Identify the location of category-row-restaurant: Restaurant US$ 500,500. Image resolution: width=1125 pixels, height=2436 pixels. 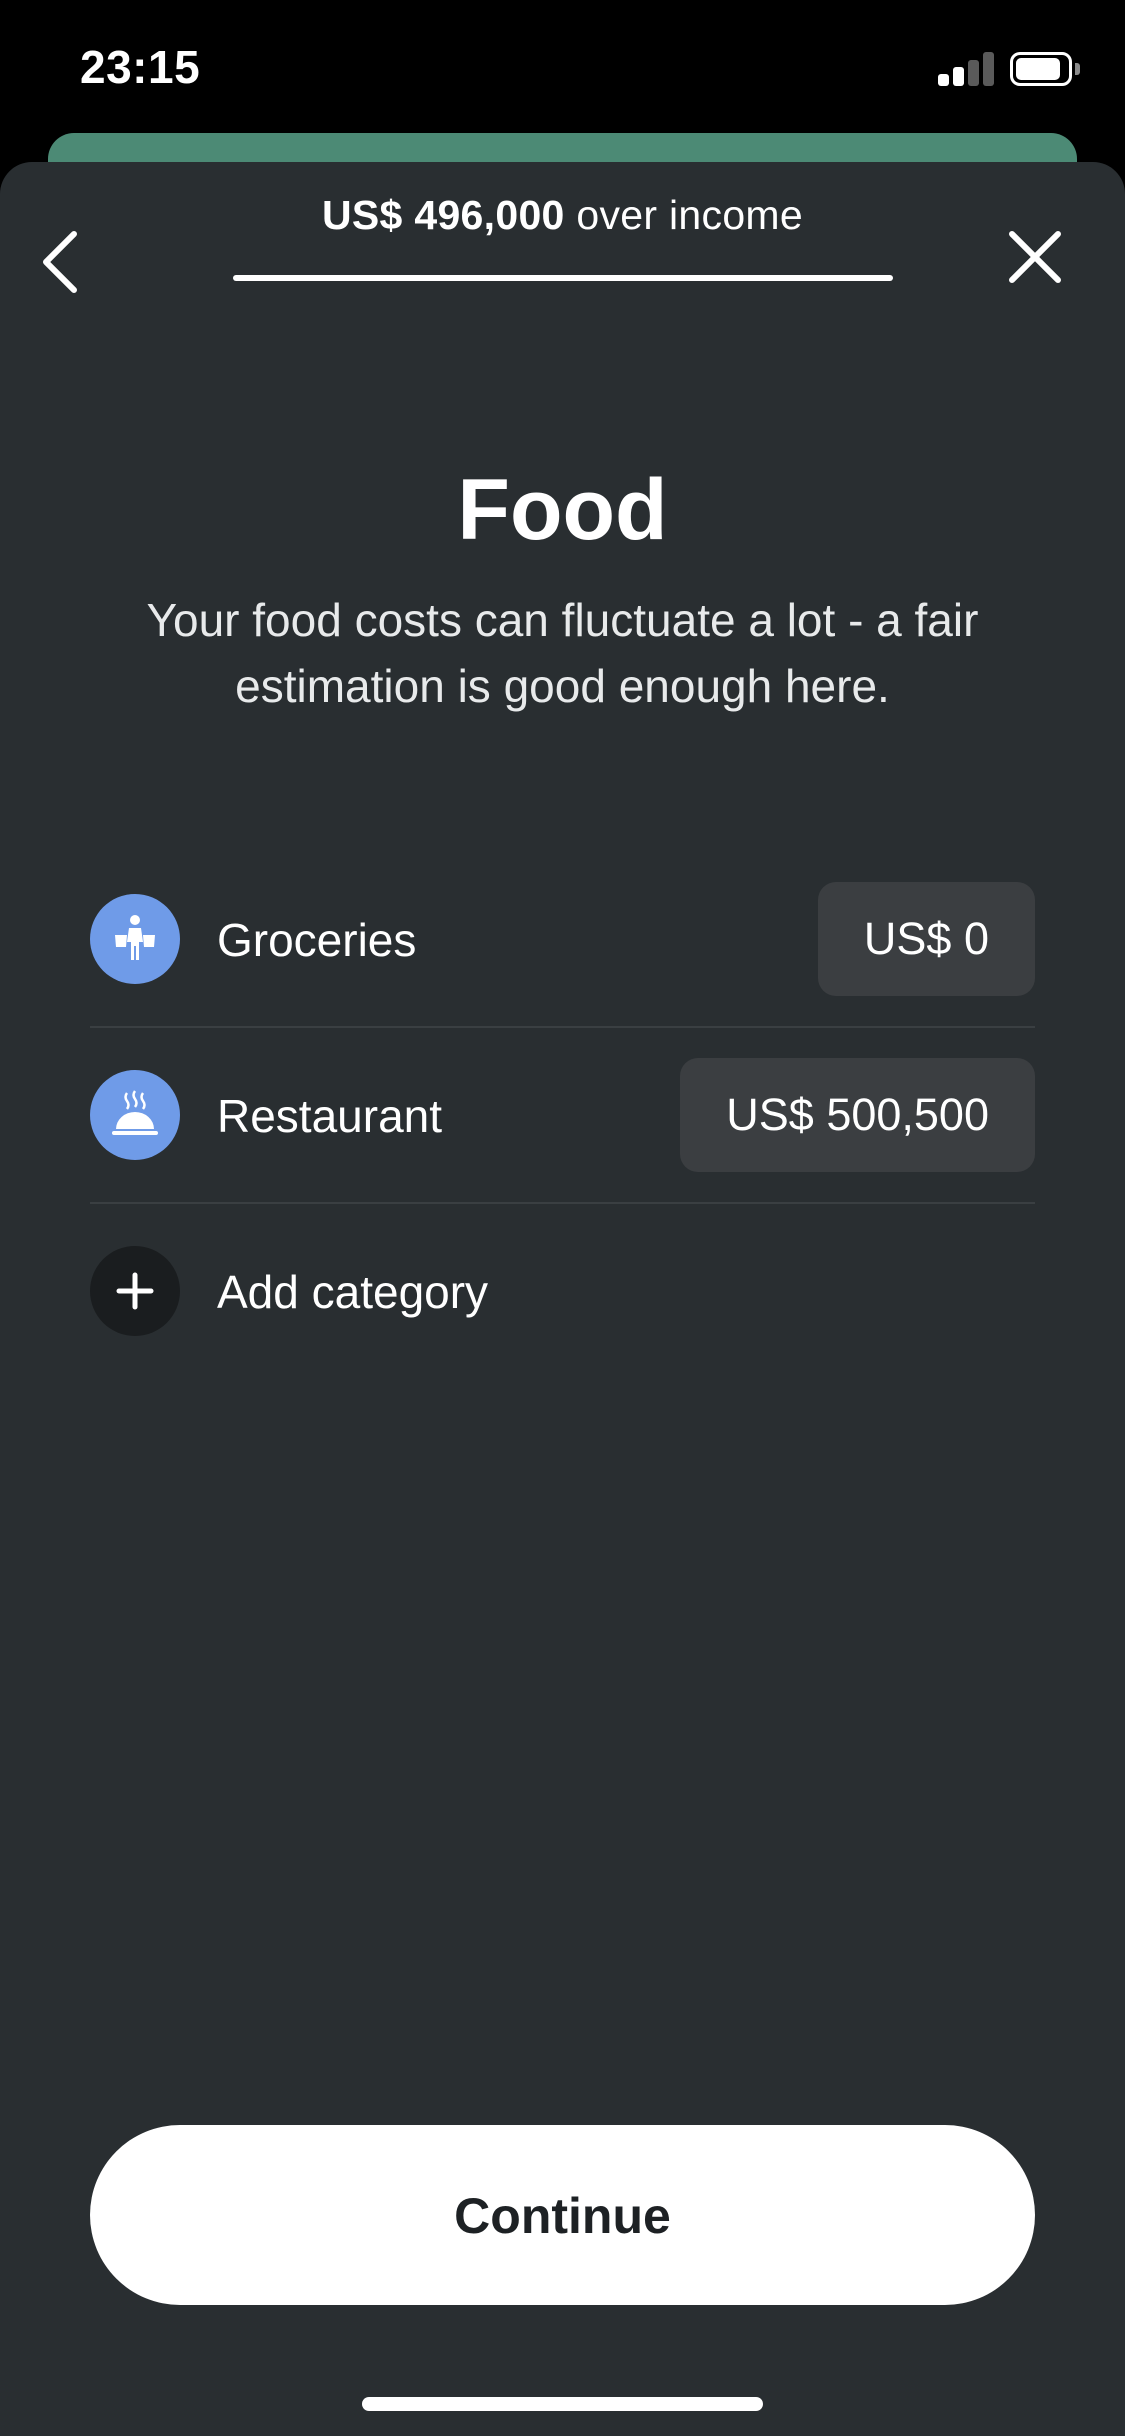
(562, 1116).